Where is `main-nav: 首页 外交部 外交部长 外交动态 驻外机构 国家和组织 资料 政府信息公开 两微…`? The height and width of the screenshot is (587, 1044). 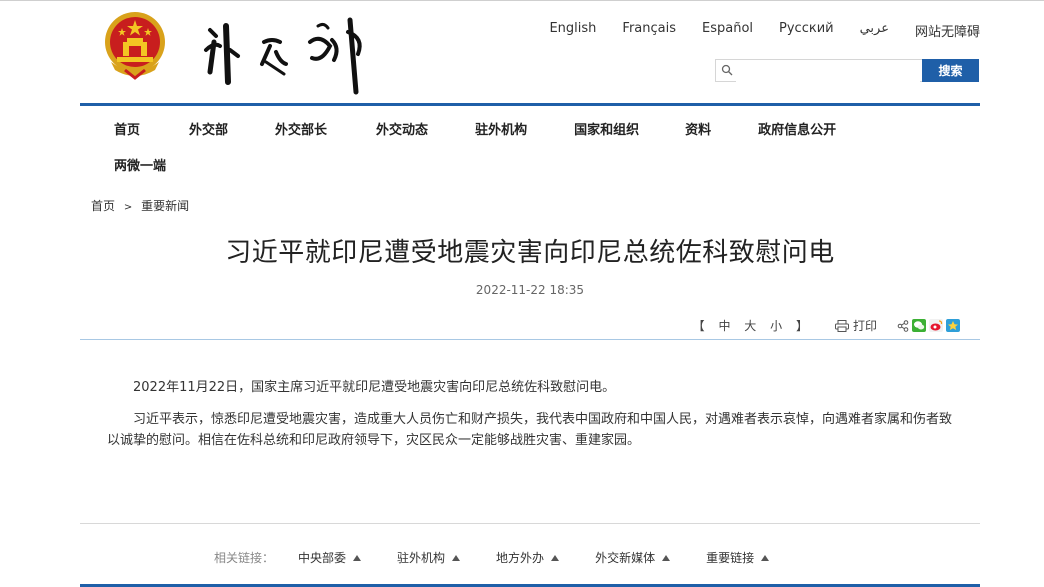 main-nav: 首页 外交部 外交部长 外交动态 驻外机构 国家和组织 资料 政府信息公开 两微… is located at coordinates (530, 138).